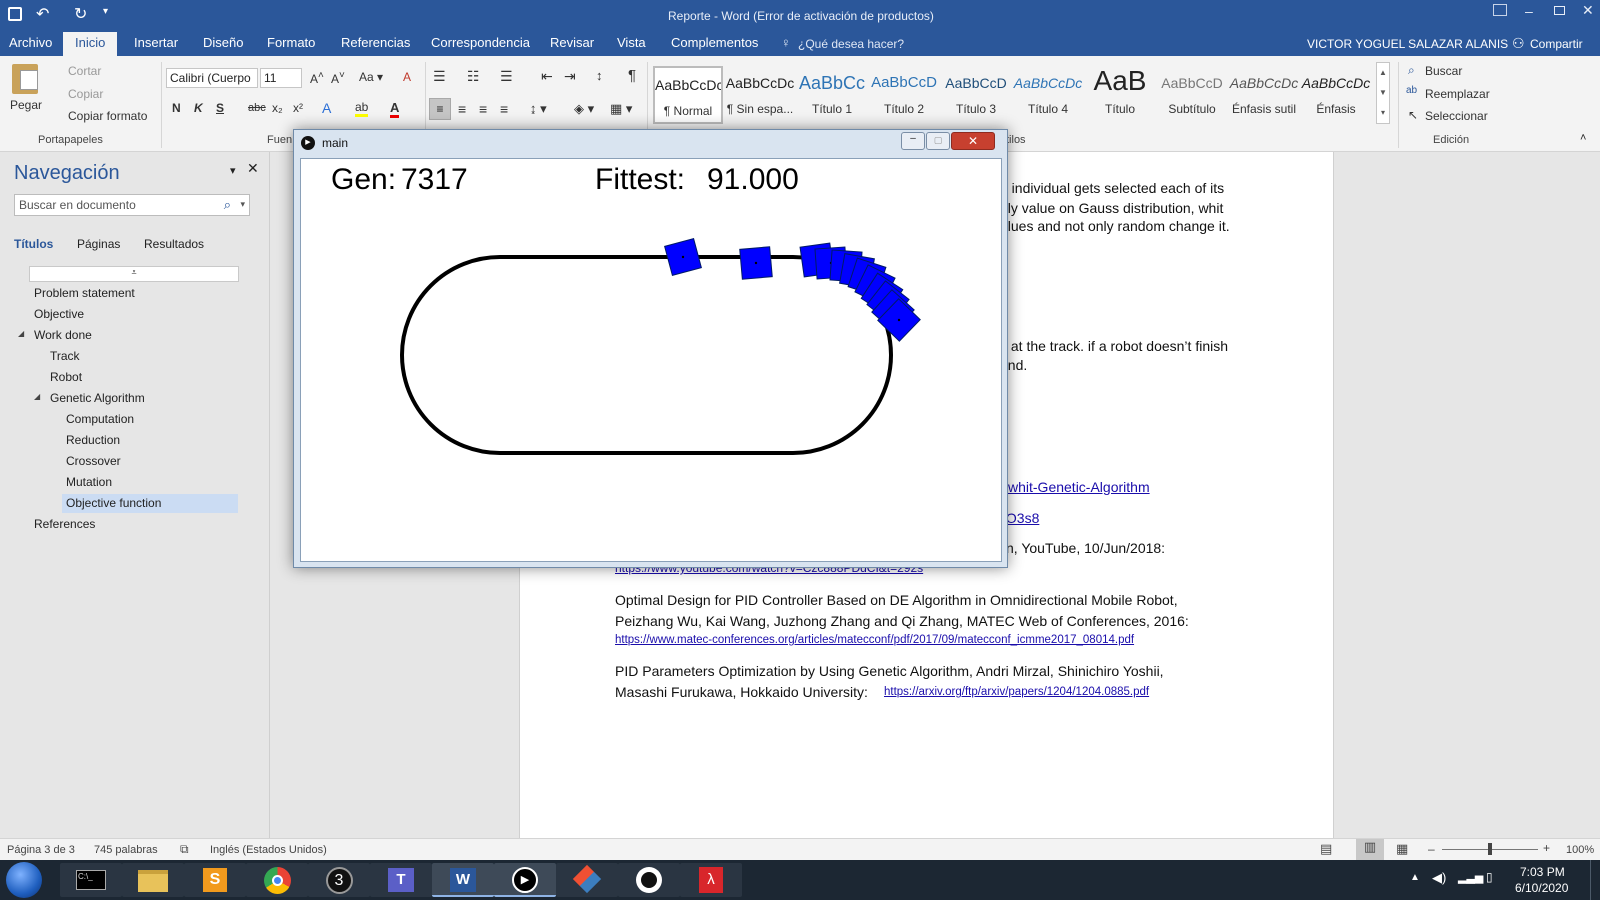 Image resolution: width=1600 pixels, height=900 pixels. Describe the element at coordinates (1541, 888) in the screenshot. I see `clock-date: 6/10/2020` at that location.